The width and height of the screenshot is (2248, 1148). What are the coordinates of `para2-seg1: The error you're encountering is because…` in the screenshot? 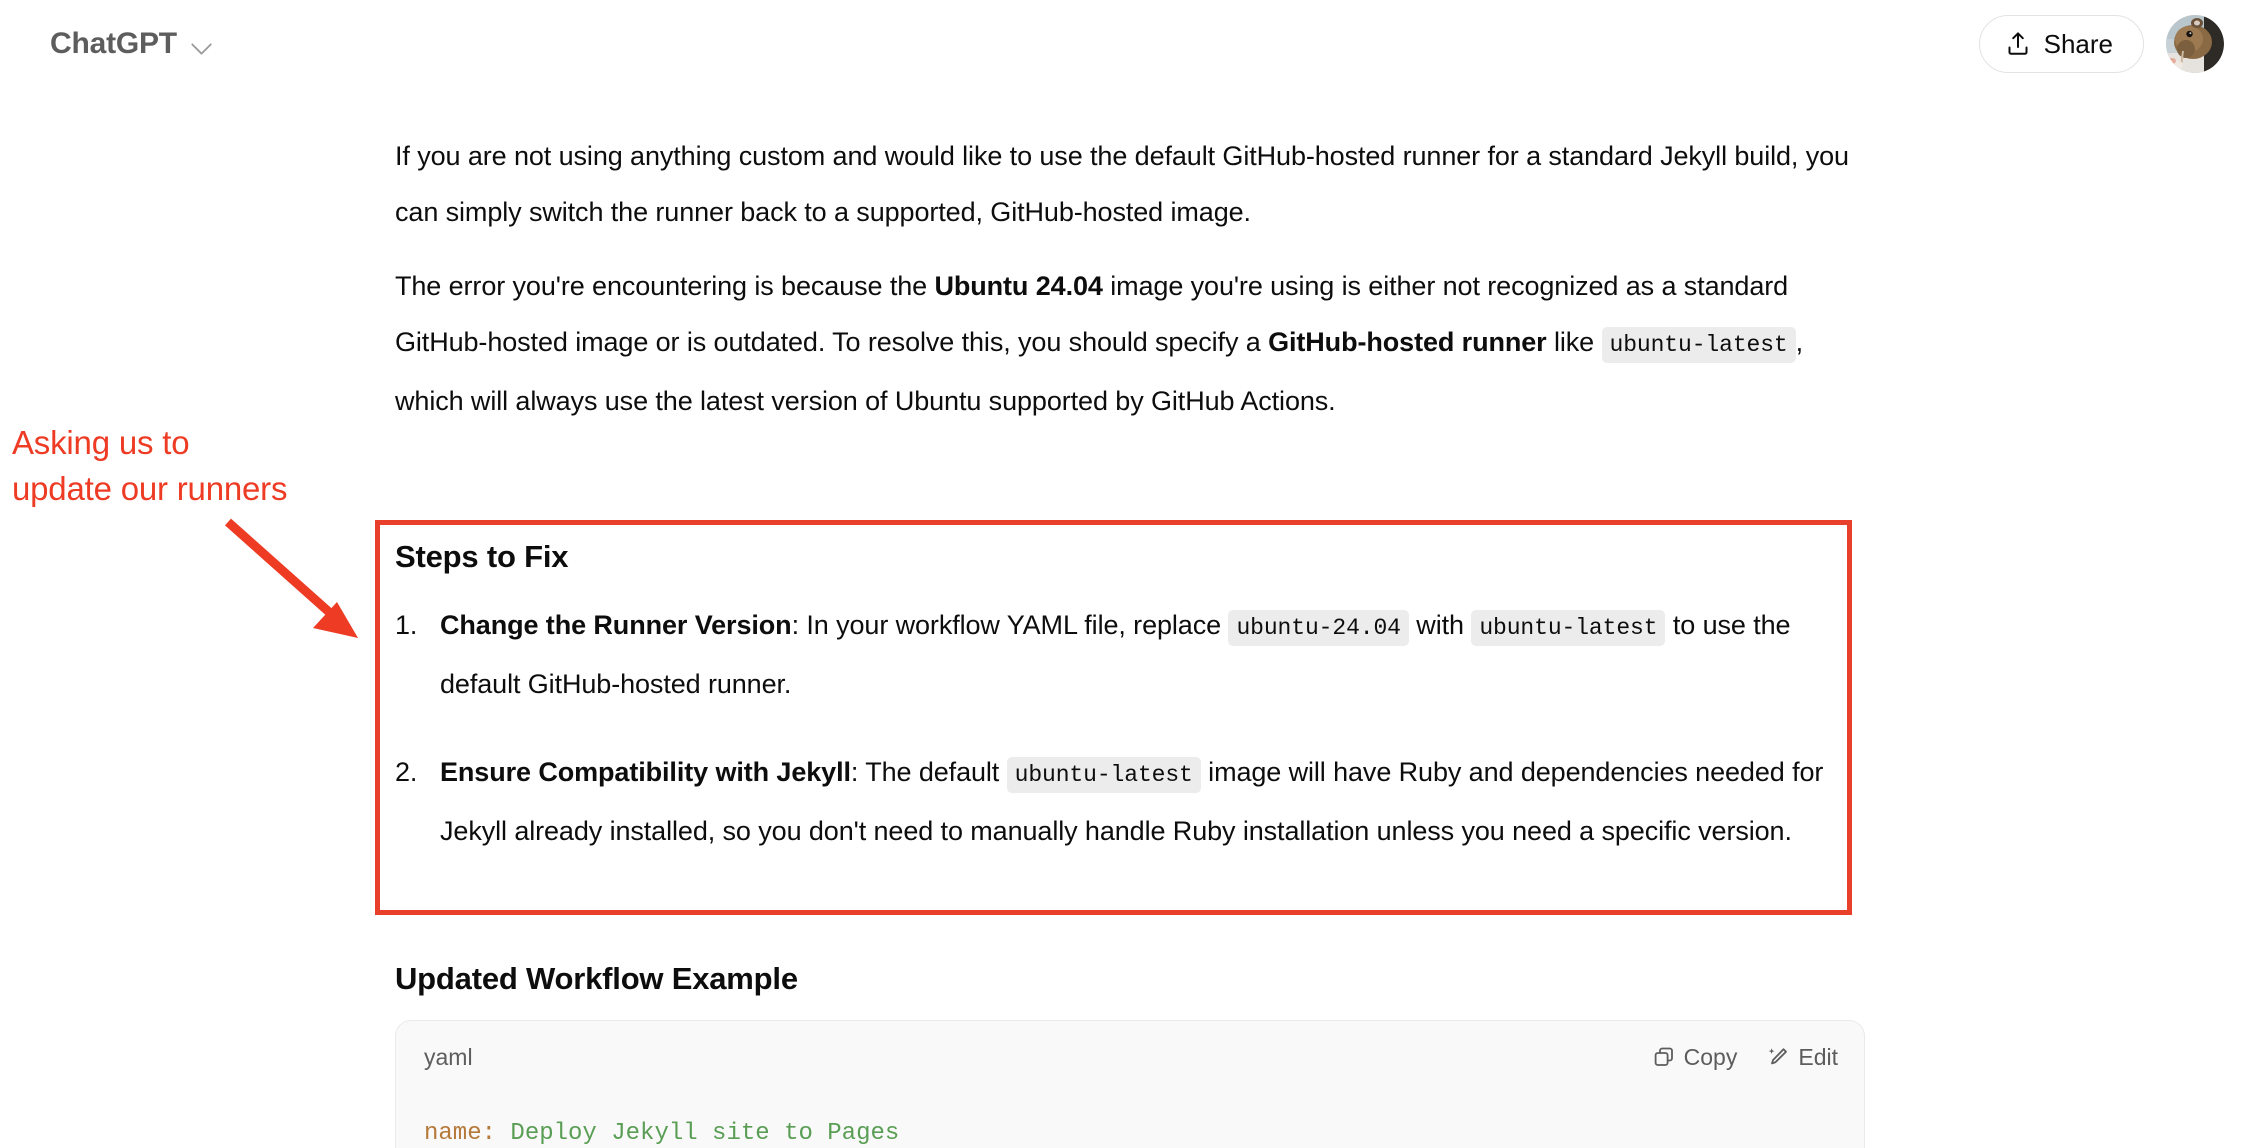 It's located at (665, 286).